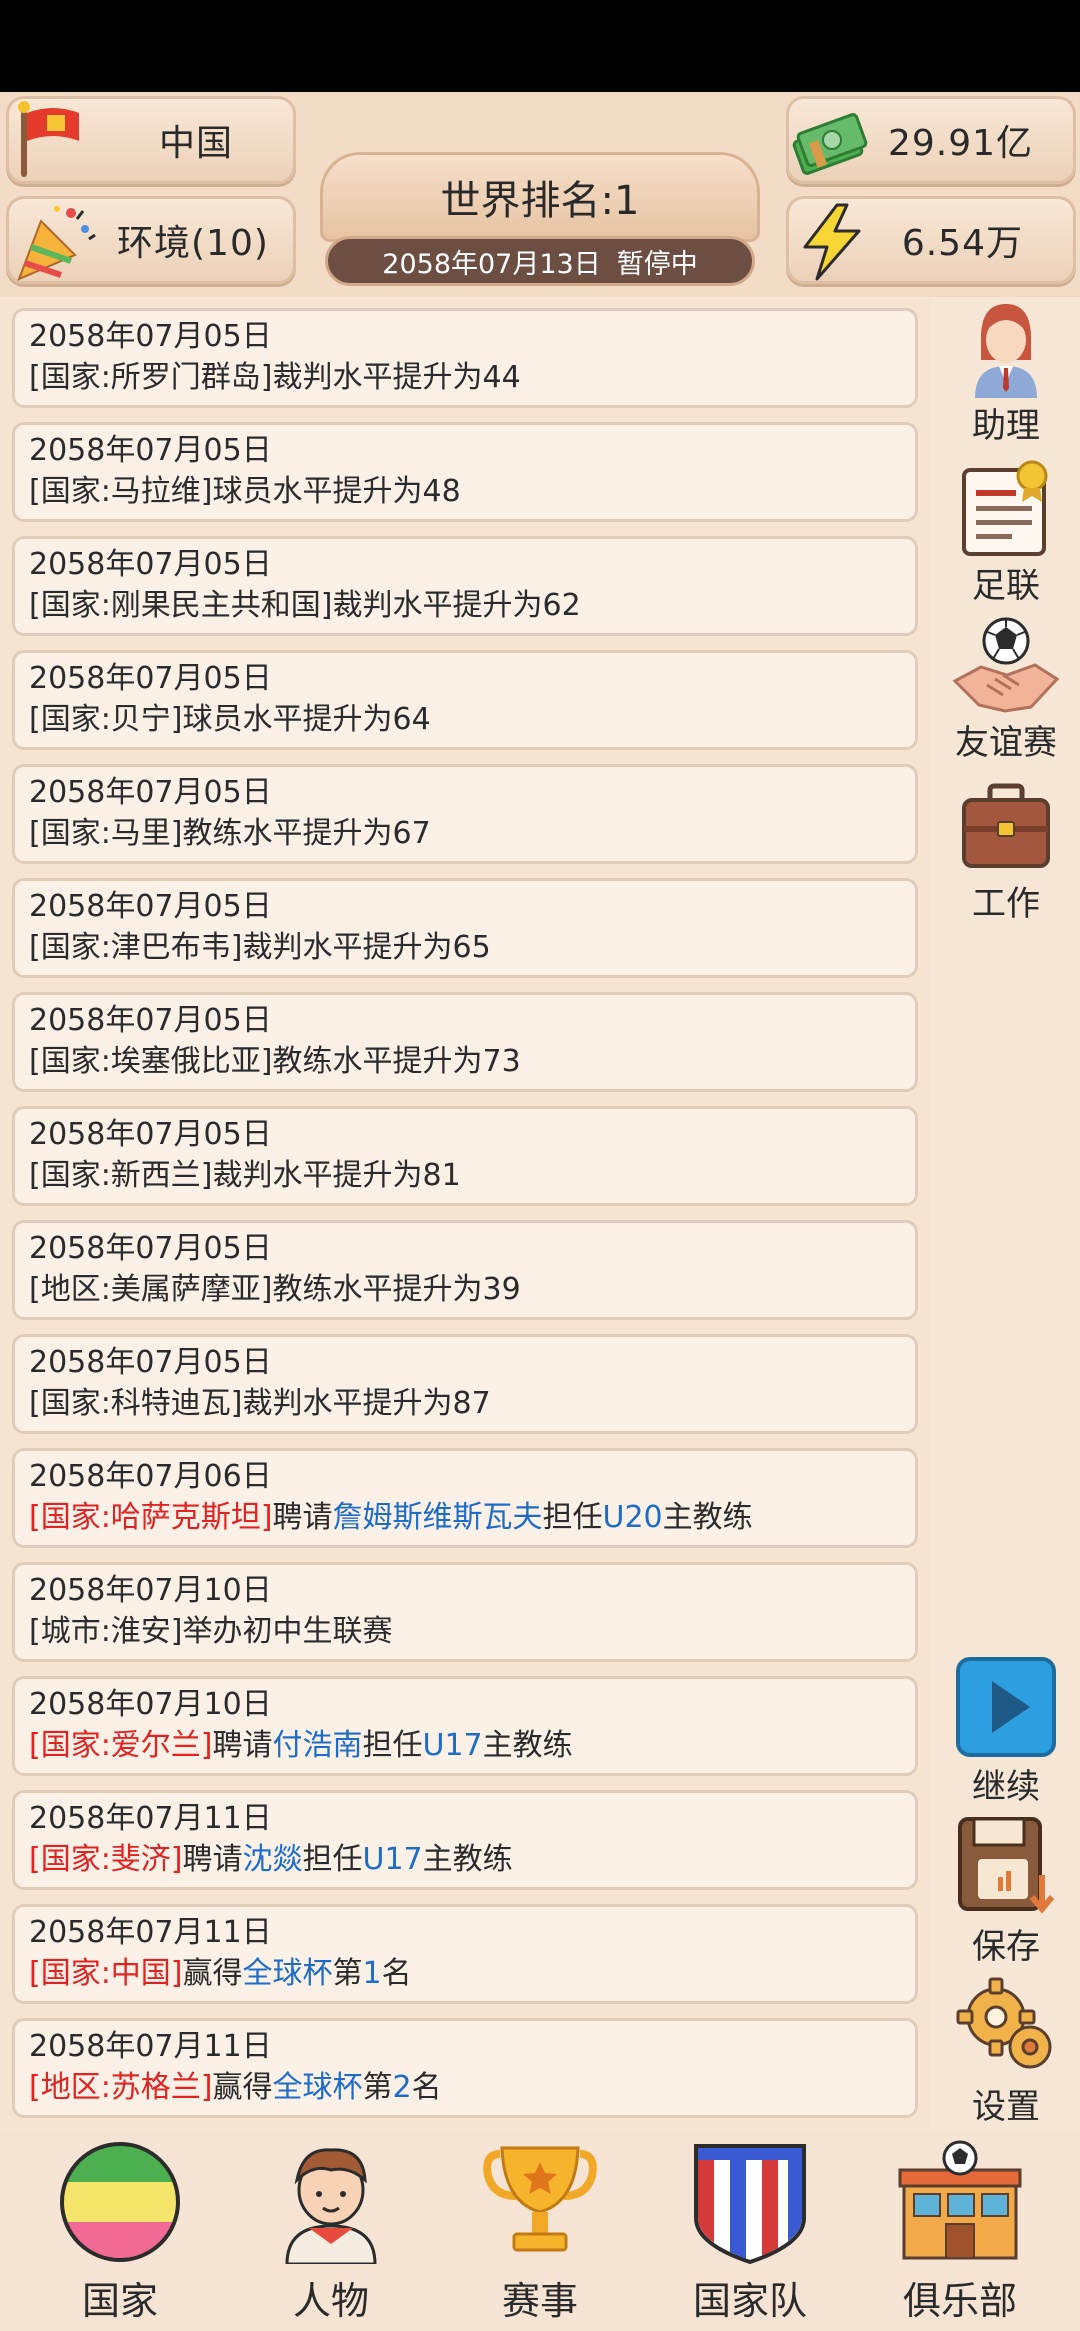 Image resolution: width=1080 pixels, height=2331 pixels. Describe the element at coordinates (260, 947) in the screenshot. I see `news-text: [国家:津巴布韦]裁判水平提升为65` at that location.